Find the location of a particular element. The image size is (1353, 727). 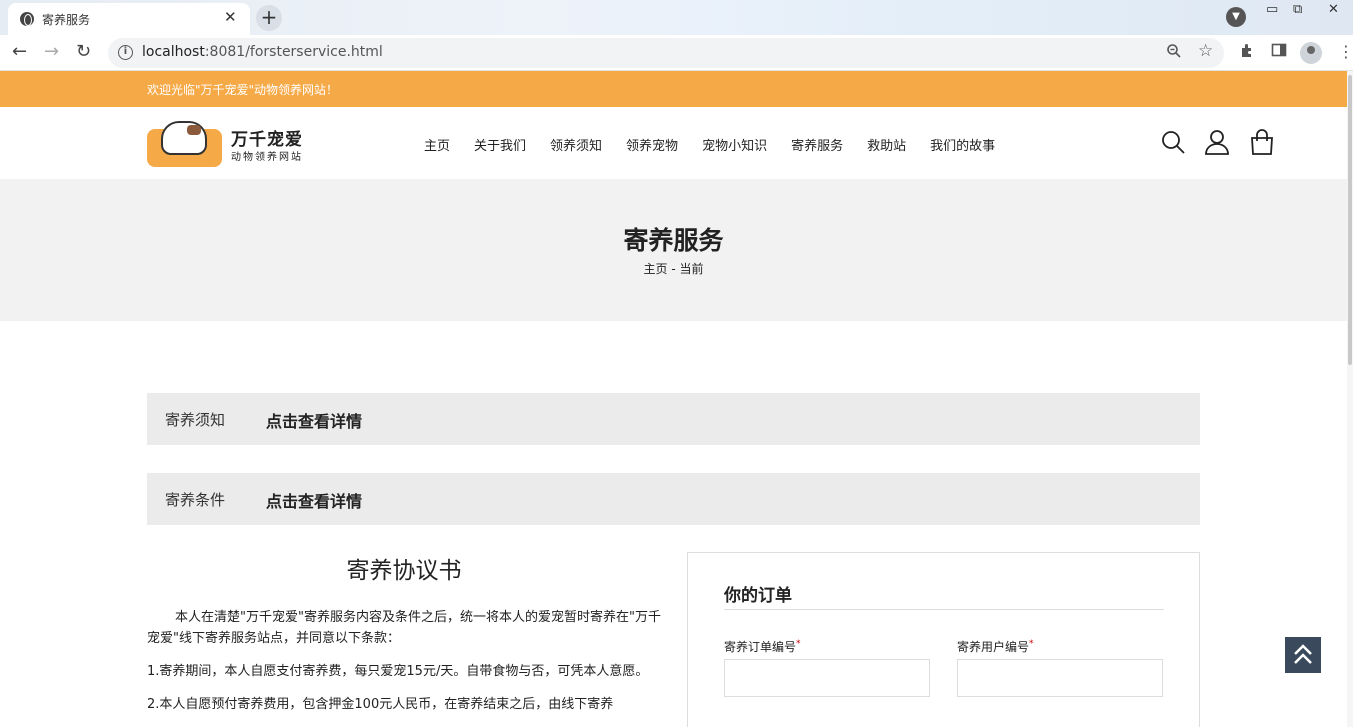

divider is located at coordinates (944, 609).